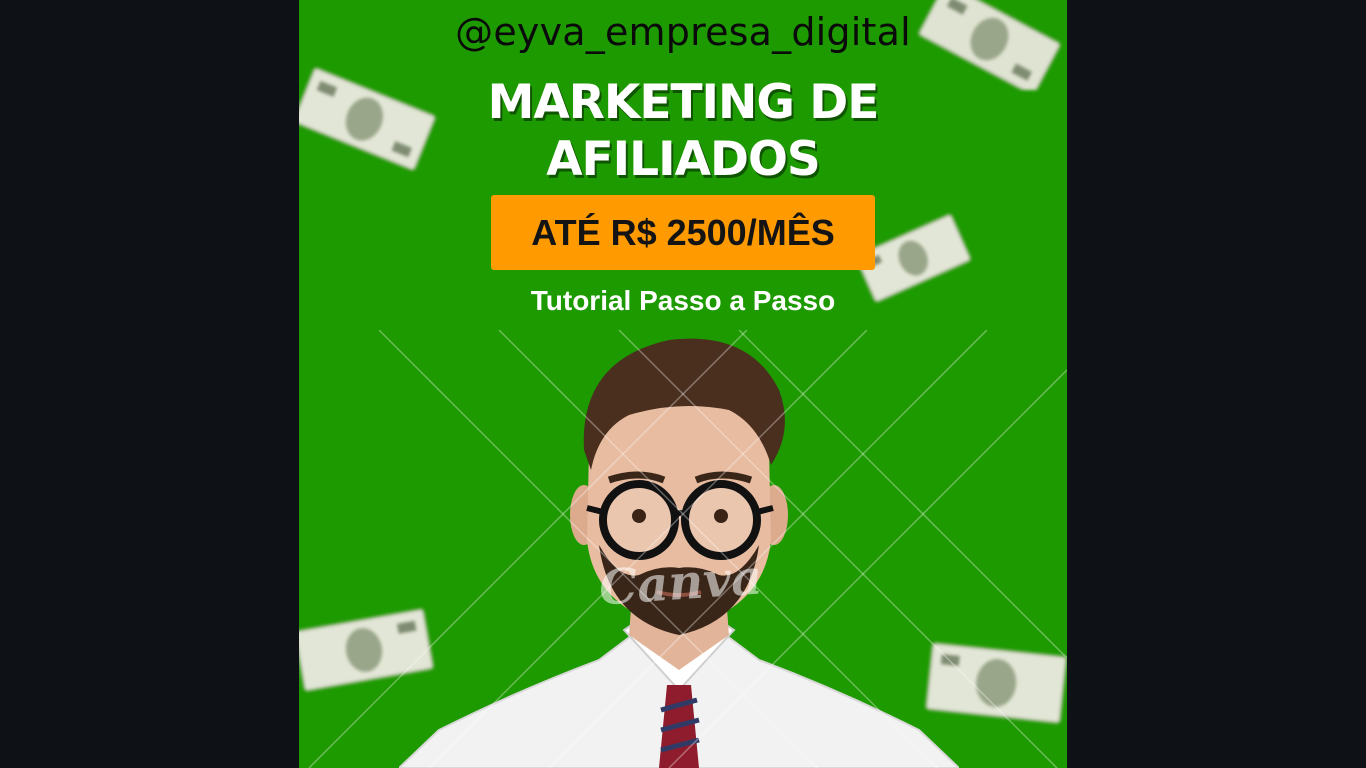  I want to click on price-badge: ATÉ R$ 2500/MÊS, so click(683, 232).